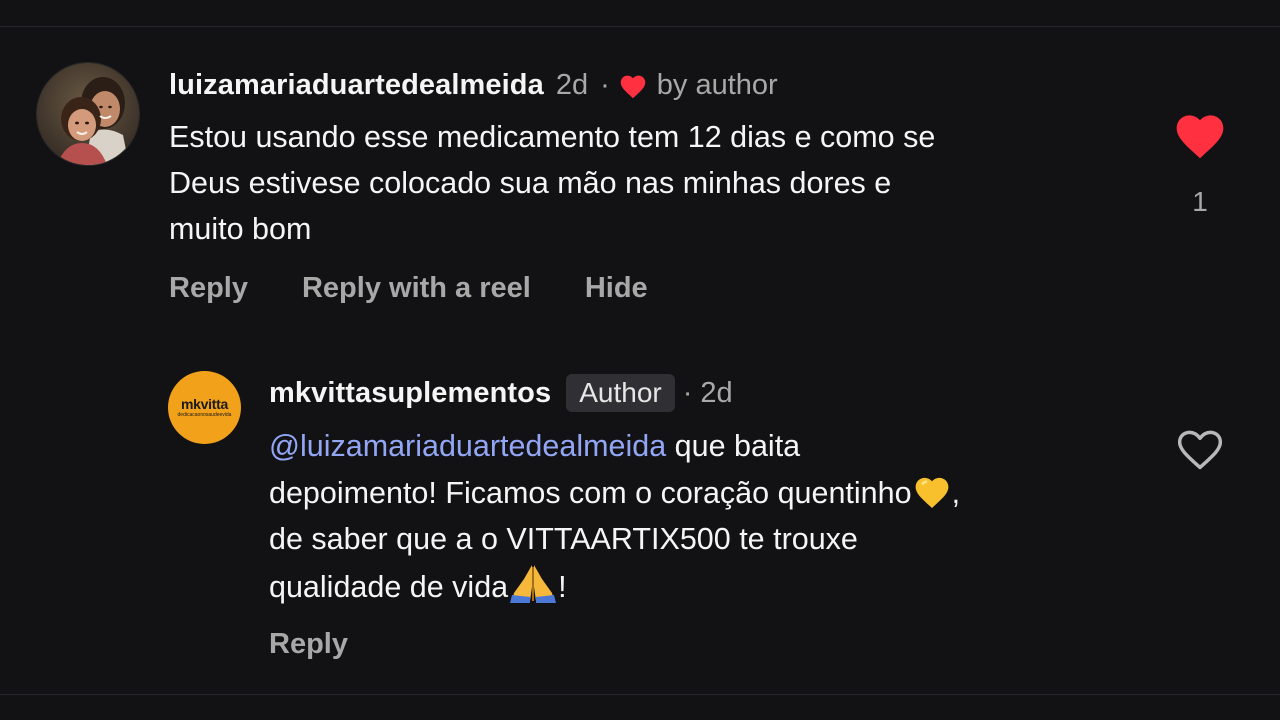  What do you see at coordinates (716, 392) in the screenshot?
I see `reply-time: 2d` at bounding box center [716, 392].